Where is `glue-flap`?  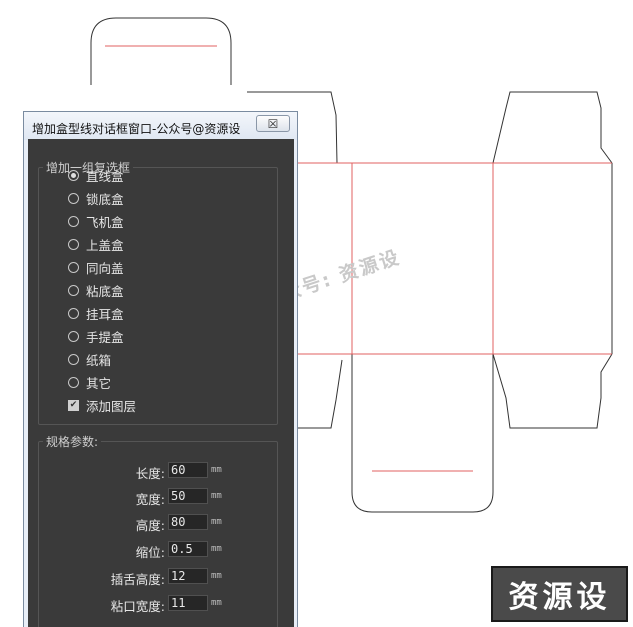 glue-flap is located at coordinates (320, 394).